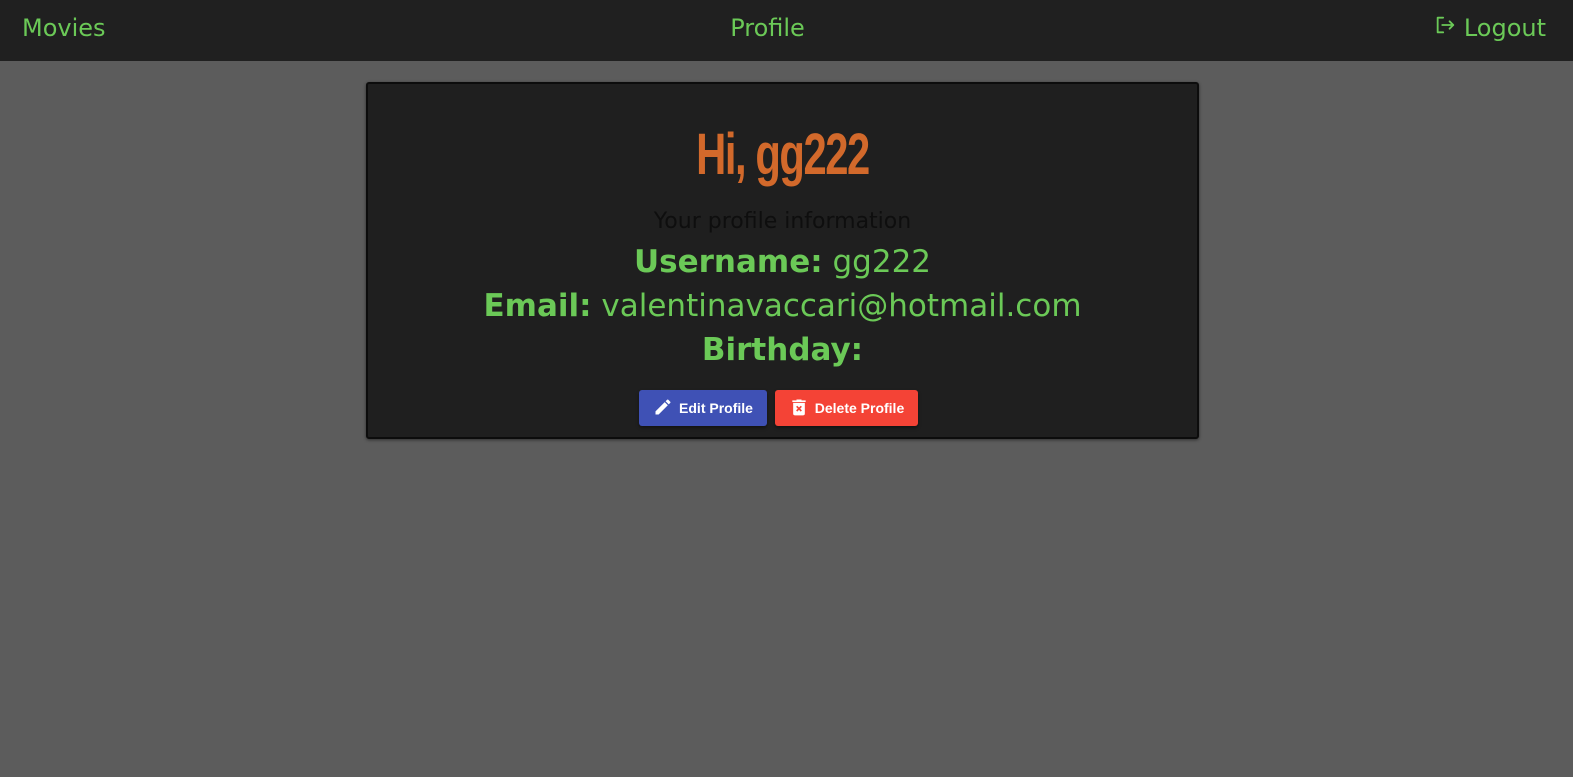  I want to click on edit-profile-button: Edit Profile, so click(703, 408).